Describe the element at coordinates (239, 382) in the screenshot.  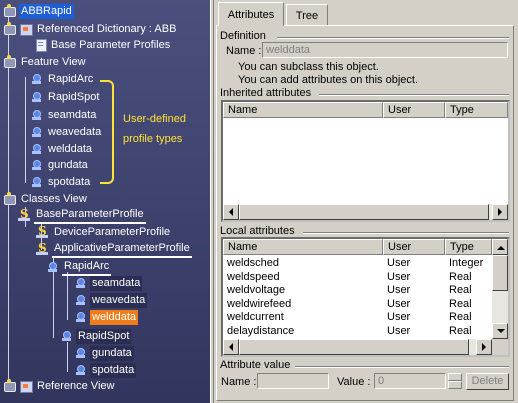
I see `attribute-name-label: Name :` at that location.